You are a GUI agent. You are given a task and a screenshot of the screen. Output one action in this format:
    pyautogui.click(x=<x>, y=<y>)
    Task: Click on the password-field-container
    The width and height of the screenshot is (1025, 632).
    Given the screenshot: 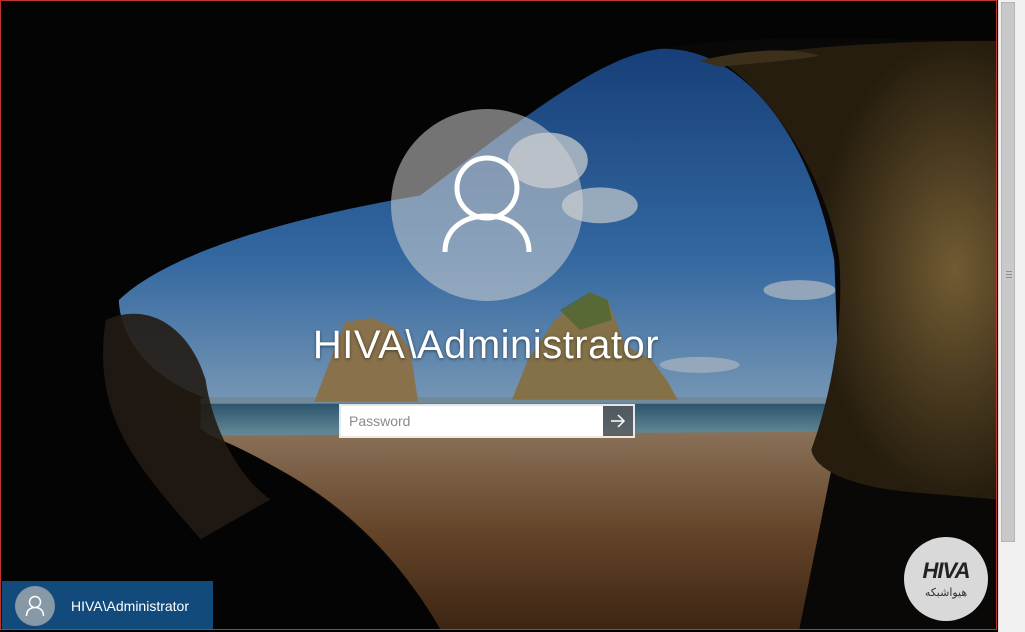 What is the action you would take?
    pyautogui.click(x=487, y=421)
    